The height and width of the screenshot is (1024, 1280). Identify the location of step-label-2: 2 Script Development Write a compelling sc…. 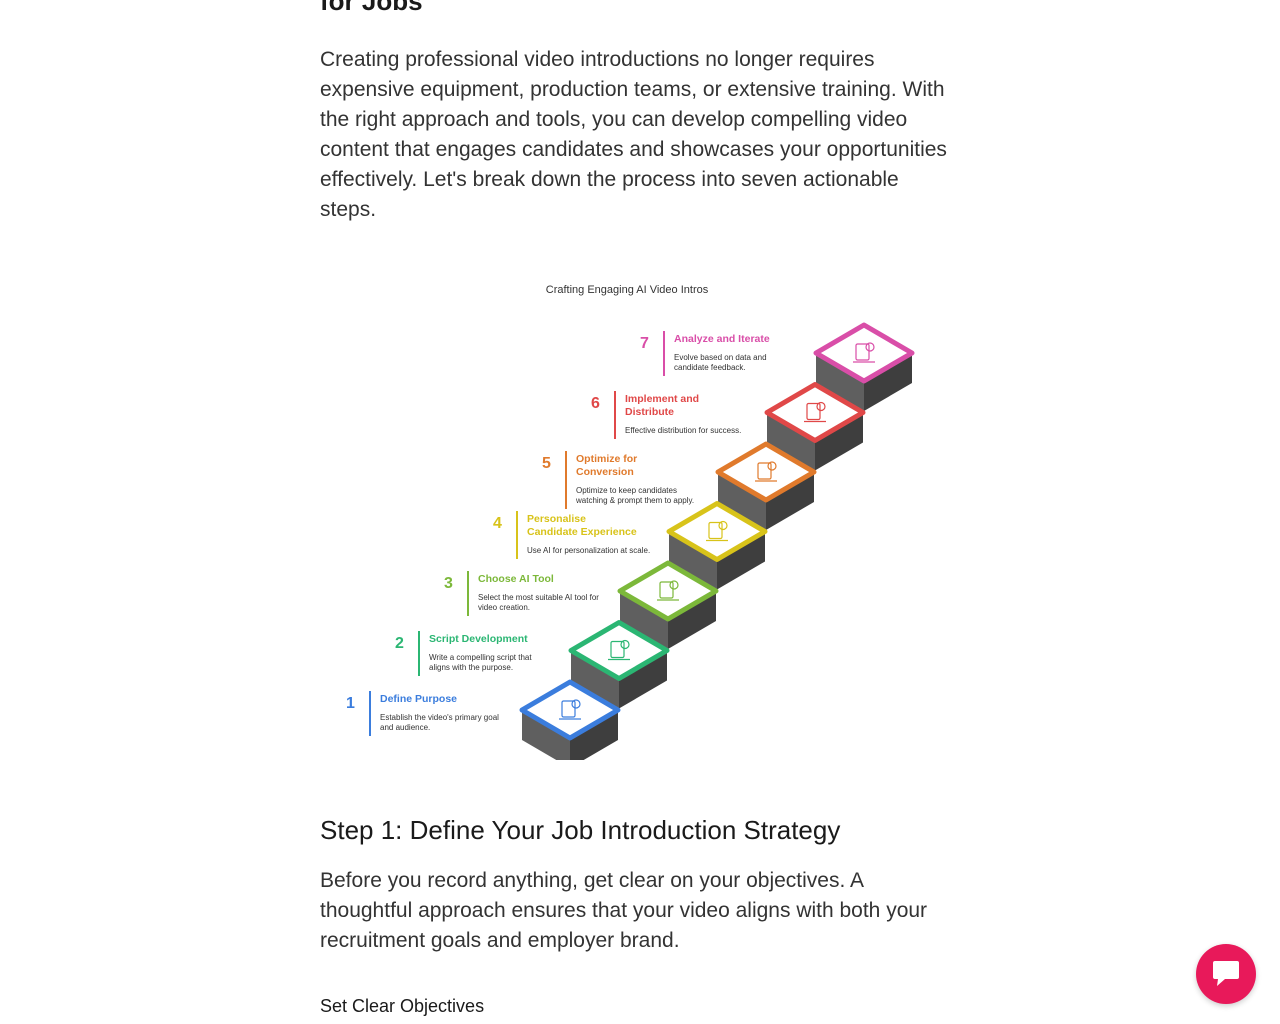
(463, 653).